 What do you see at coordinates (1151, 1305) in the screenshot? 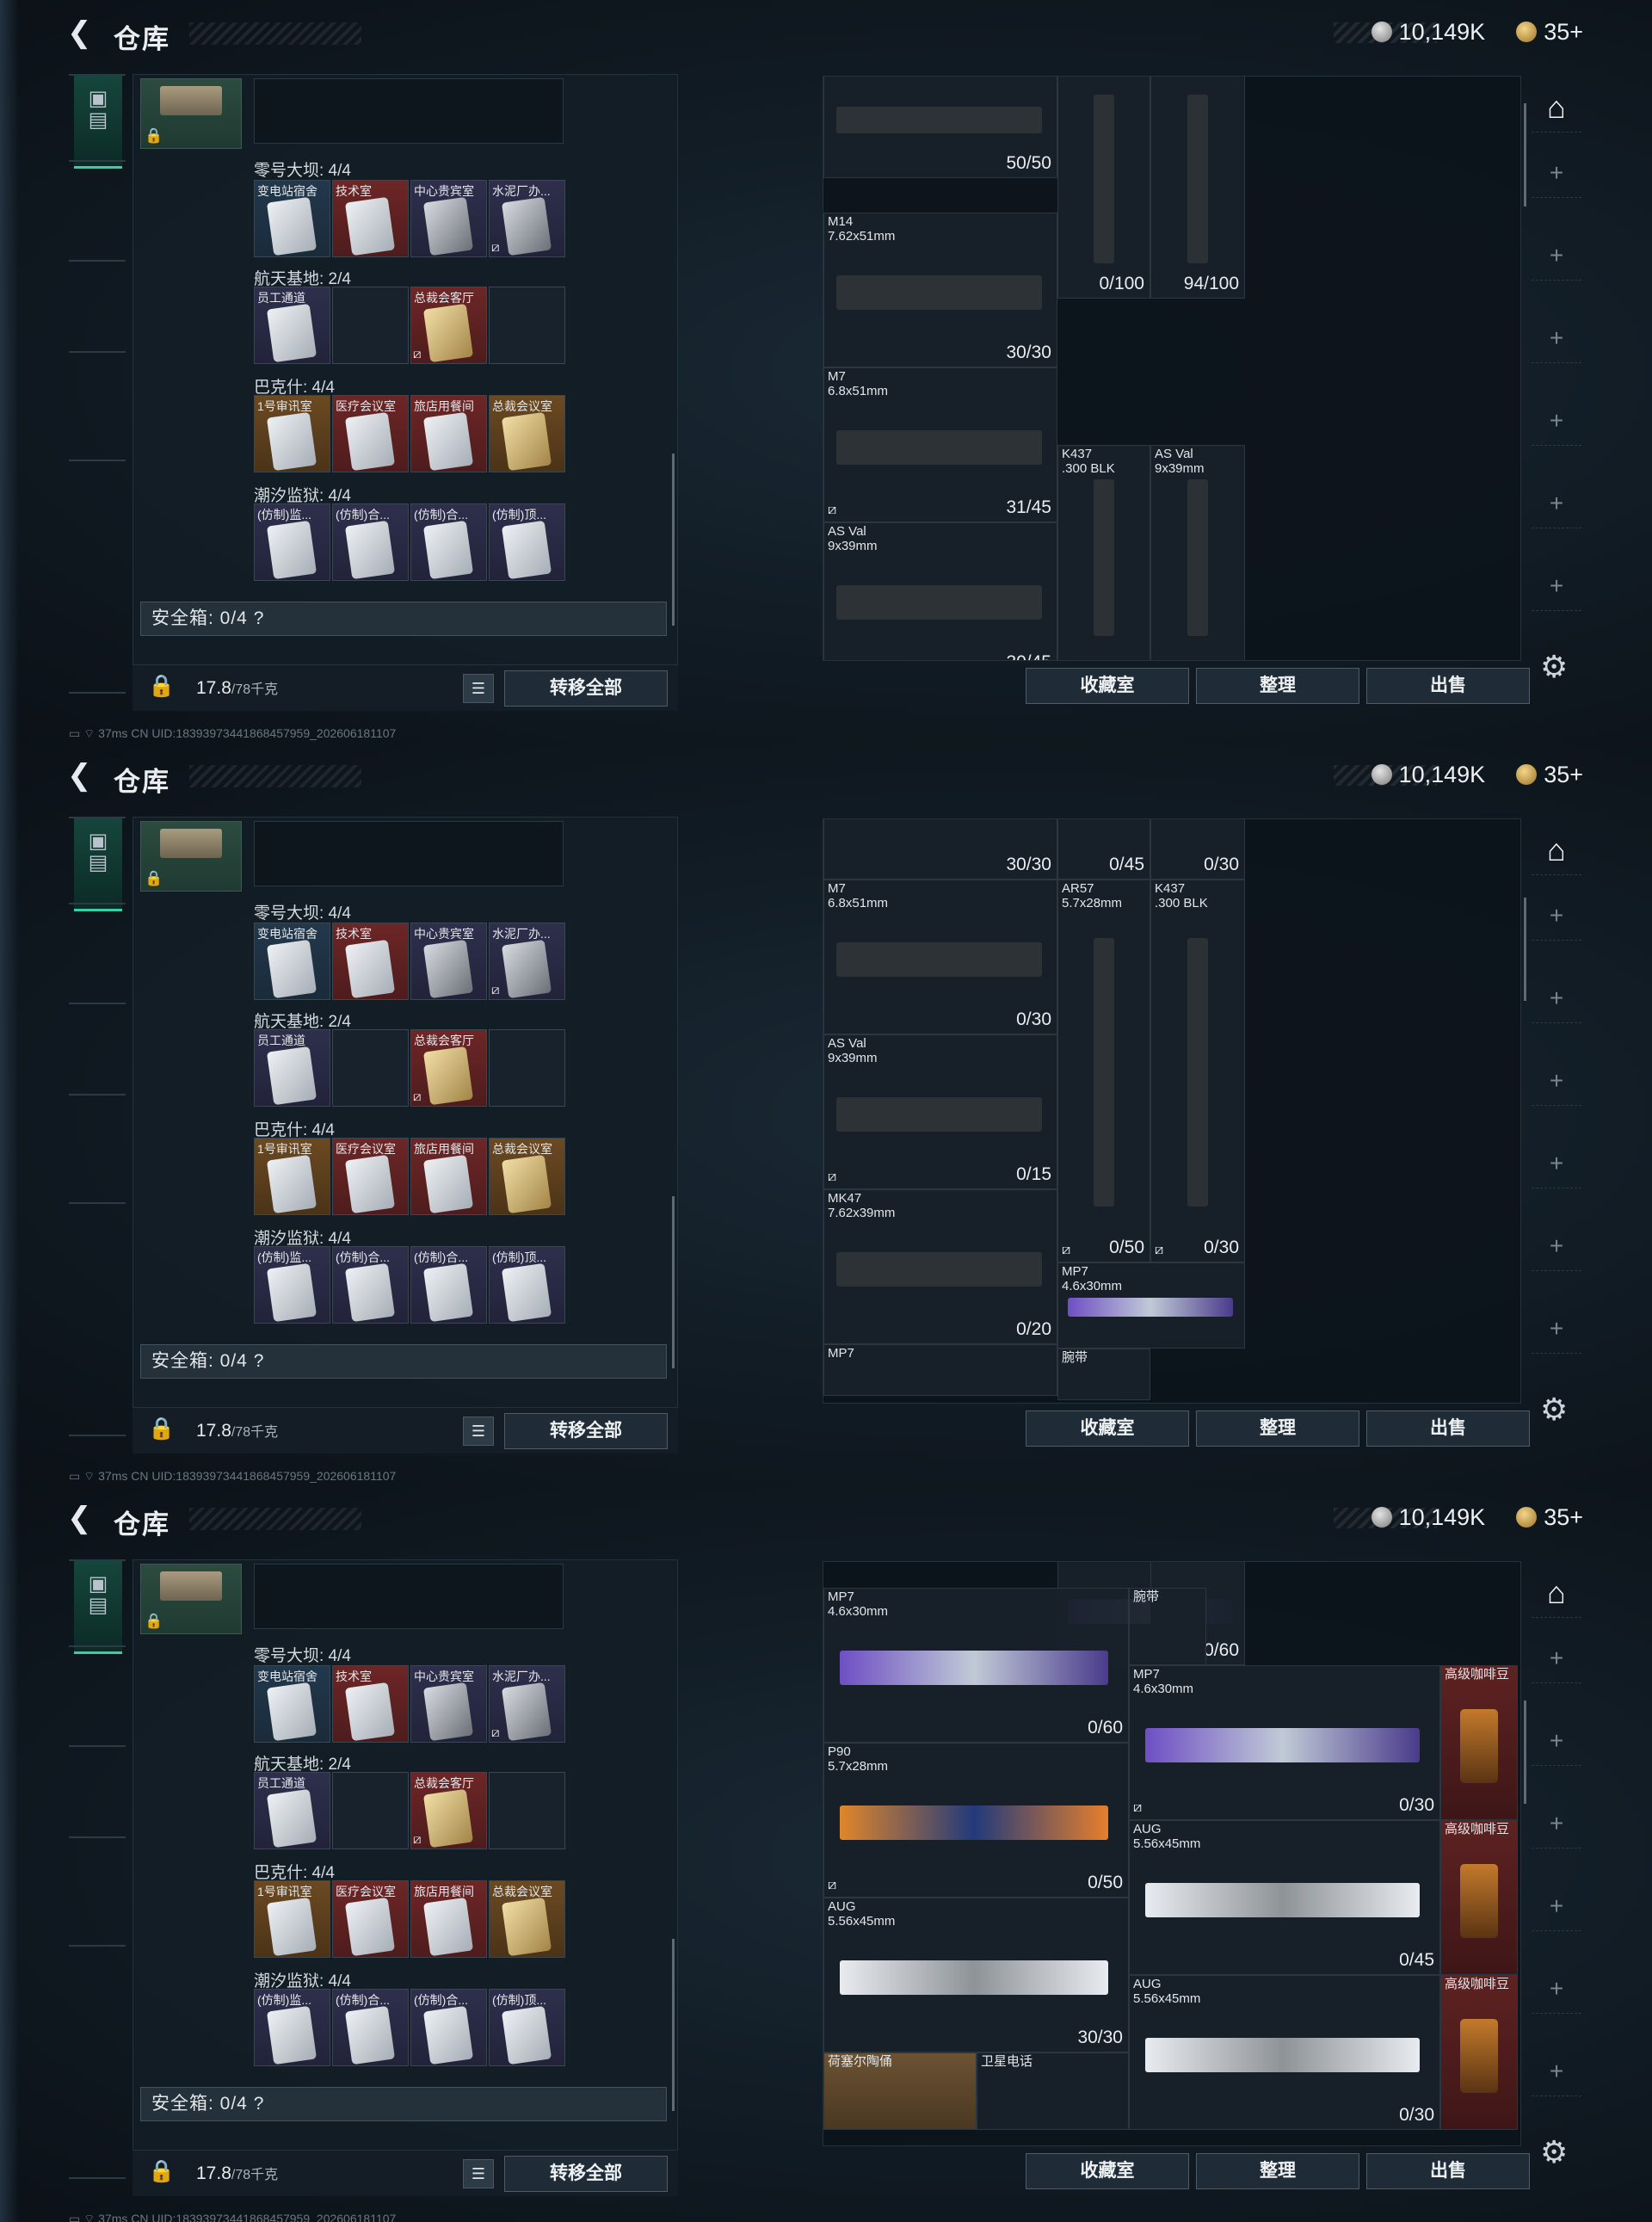
I see `storage-item: MP7 4.6x30mm` at bounding box center [1151, 1305].